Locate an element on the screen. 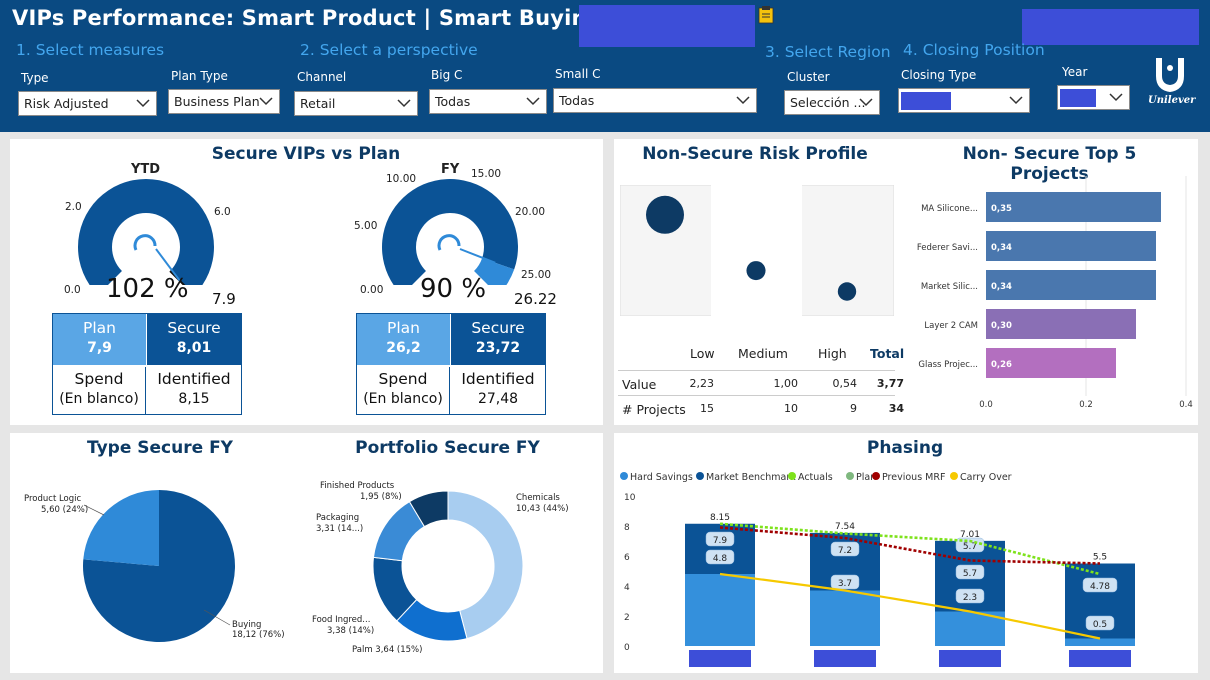 The image size is (1210, 680). secure-vips-title: Secure VIPs vs Plan is located at coordinates (306, 154).